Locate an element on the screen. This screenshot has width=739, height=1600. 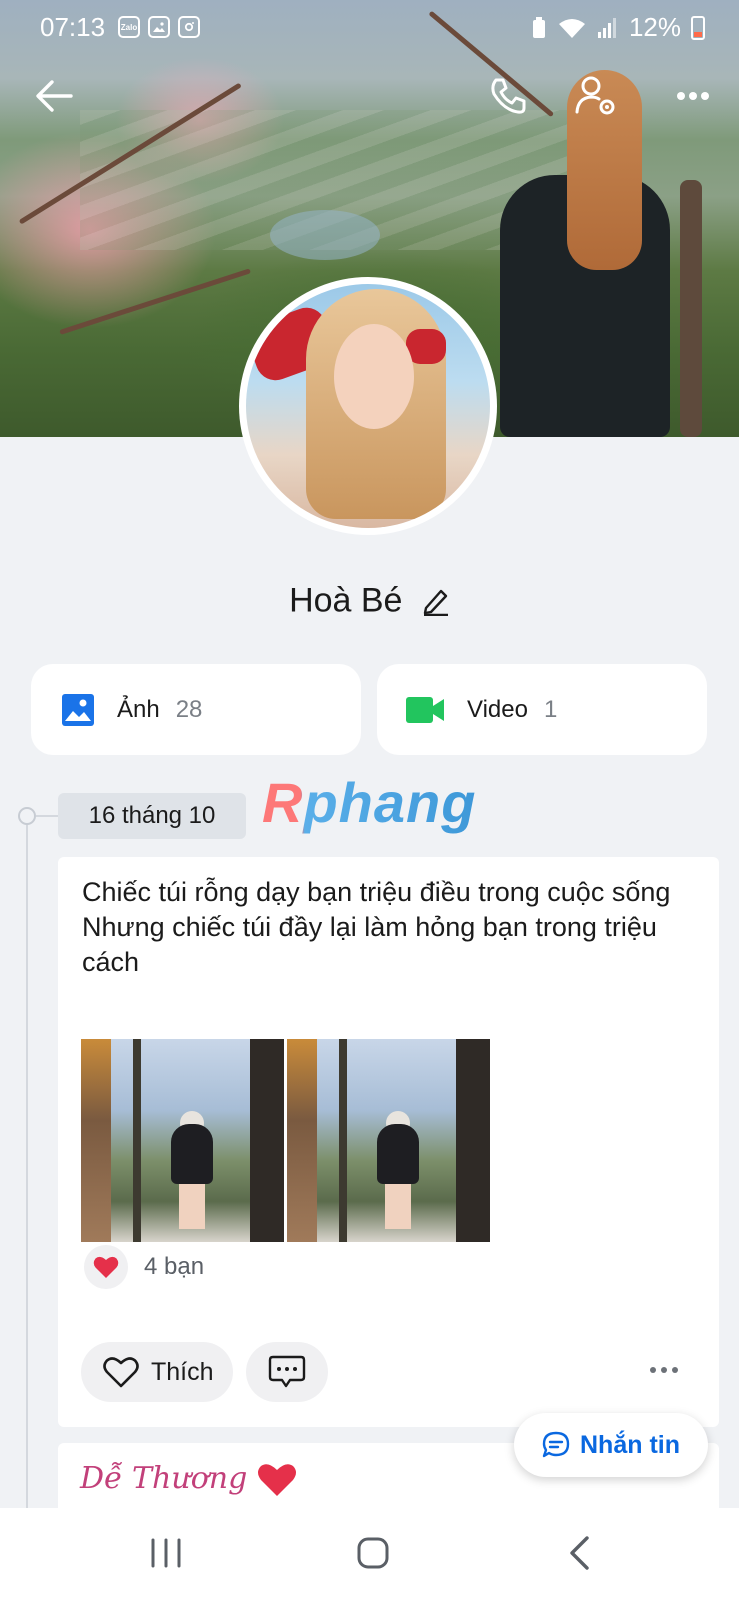
post-photos is located at coordinates (285, 1140).